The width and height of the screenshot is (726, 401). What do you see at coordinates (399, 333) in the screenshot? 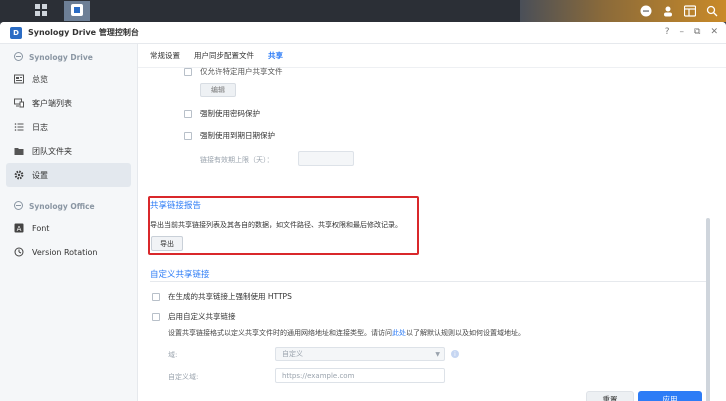
I see `help-link: 此处` at bounding box center [399, 333].